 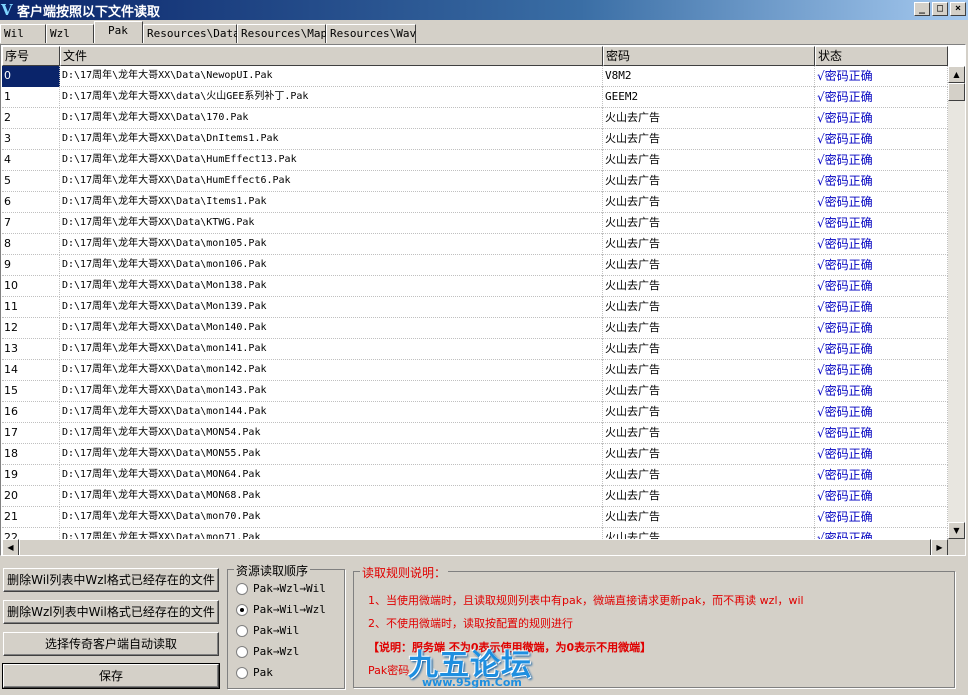 What do you see at coordinates (111, 580) in the screenshot?
I see `delete-wil-duplicates-button: 删除Wil列表中Wzl格式已经存在的文件` at bounding box center [111, 580].